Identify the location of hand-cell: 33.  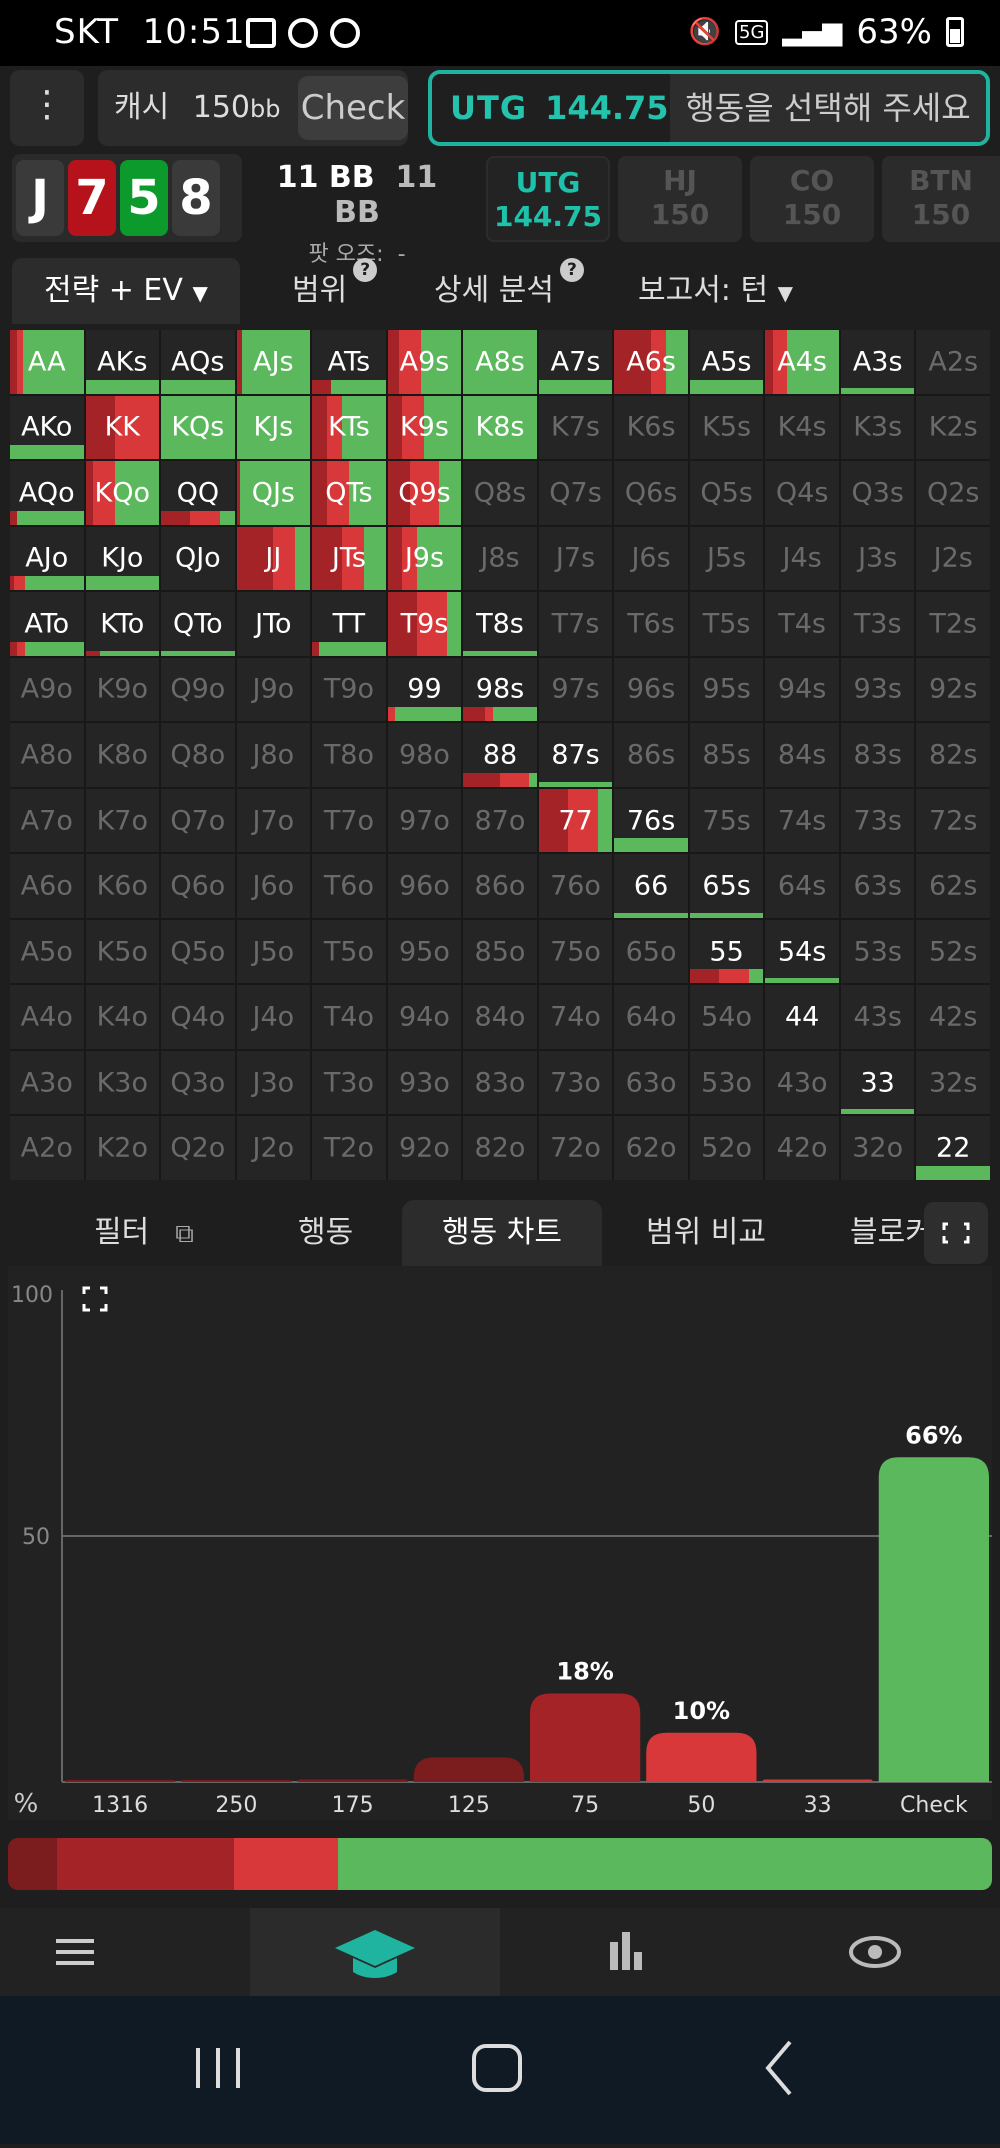
(877, 1082).